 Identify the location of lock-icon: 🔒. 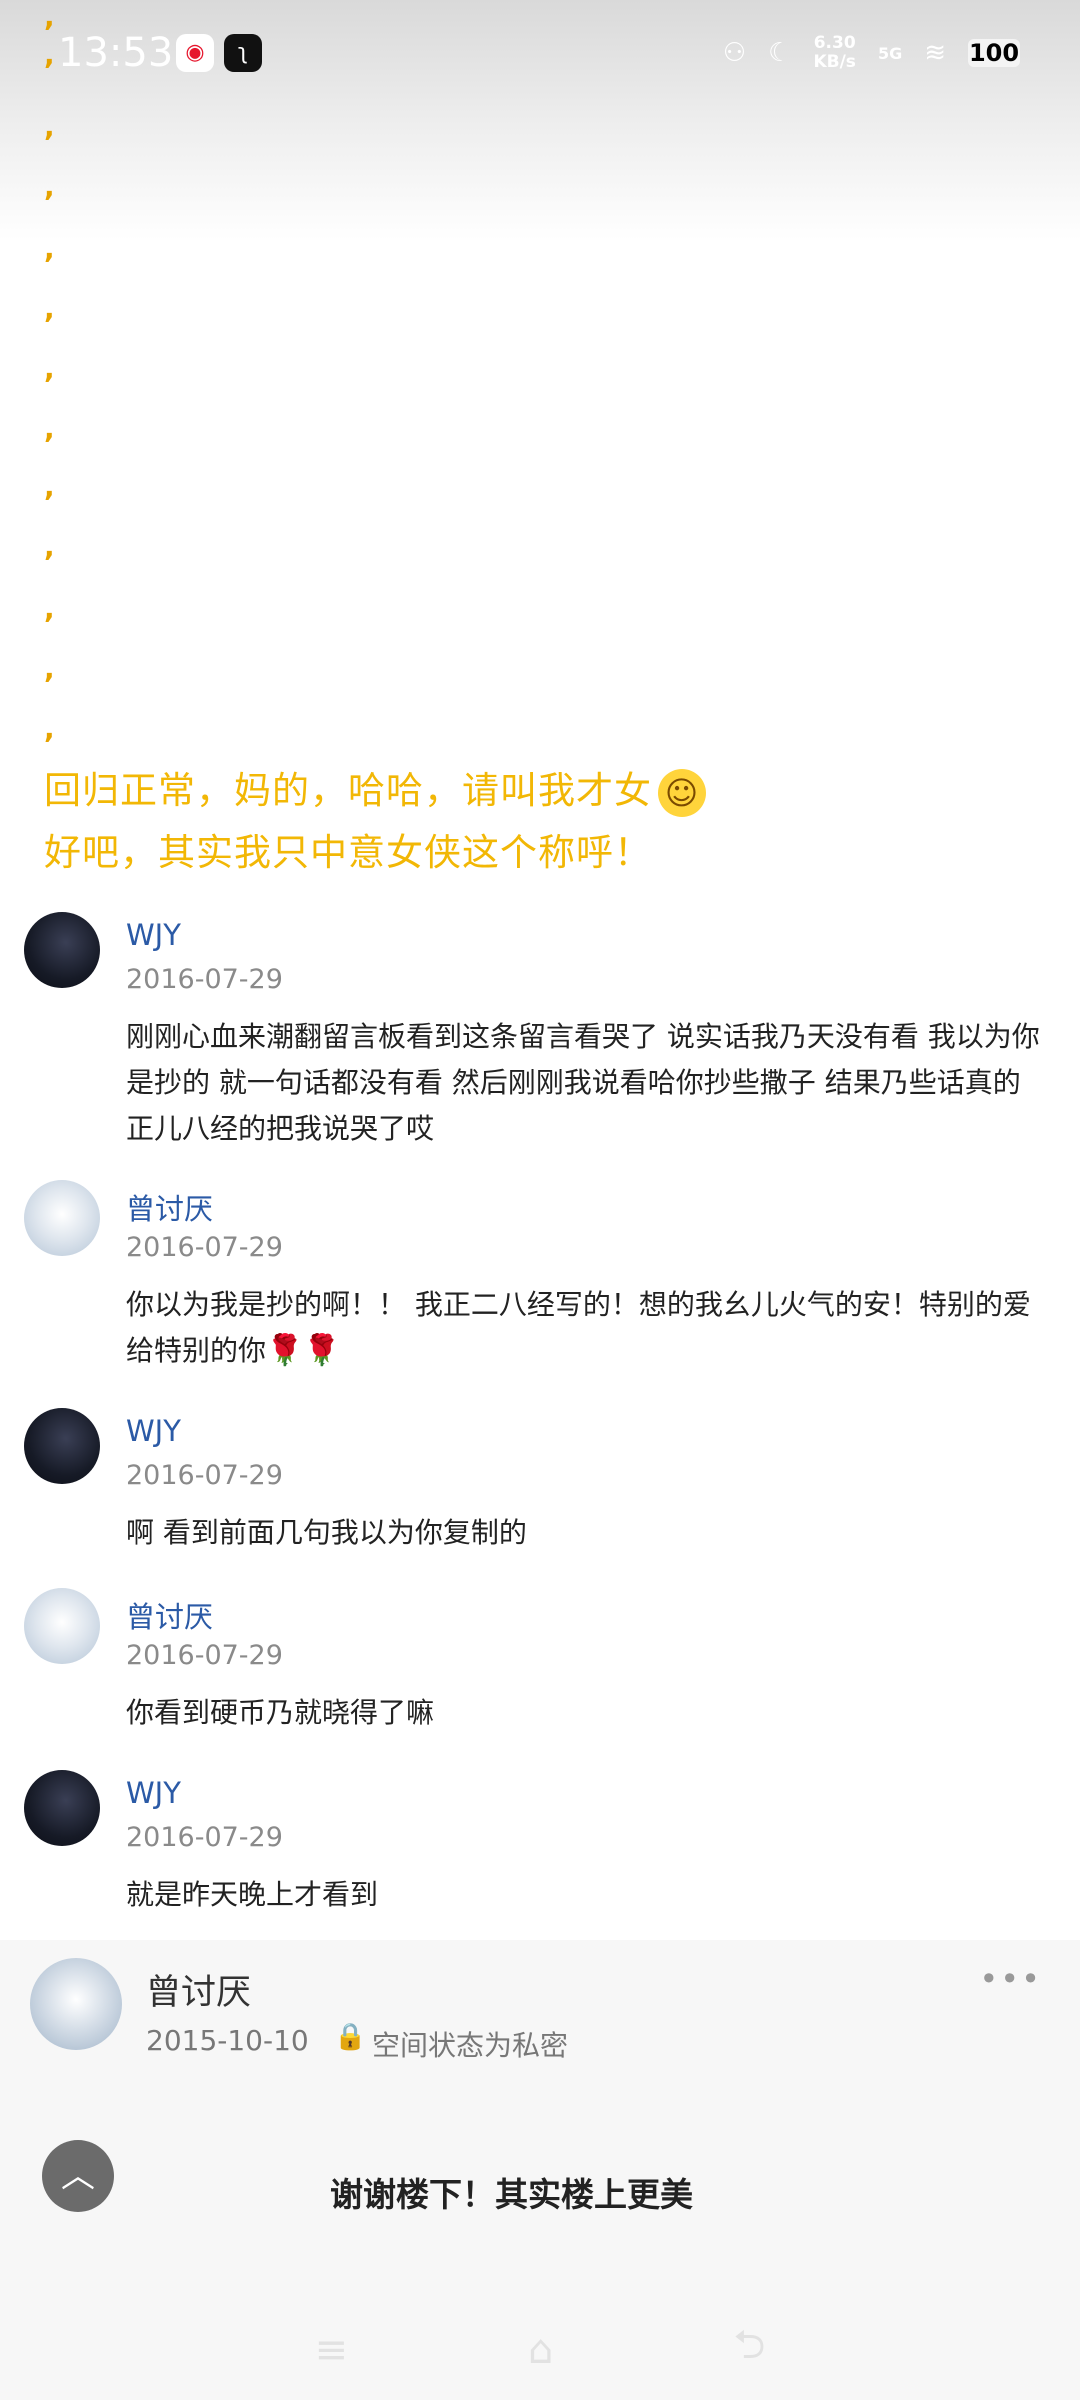
(350, 2037).